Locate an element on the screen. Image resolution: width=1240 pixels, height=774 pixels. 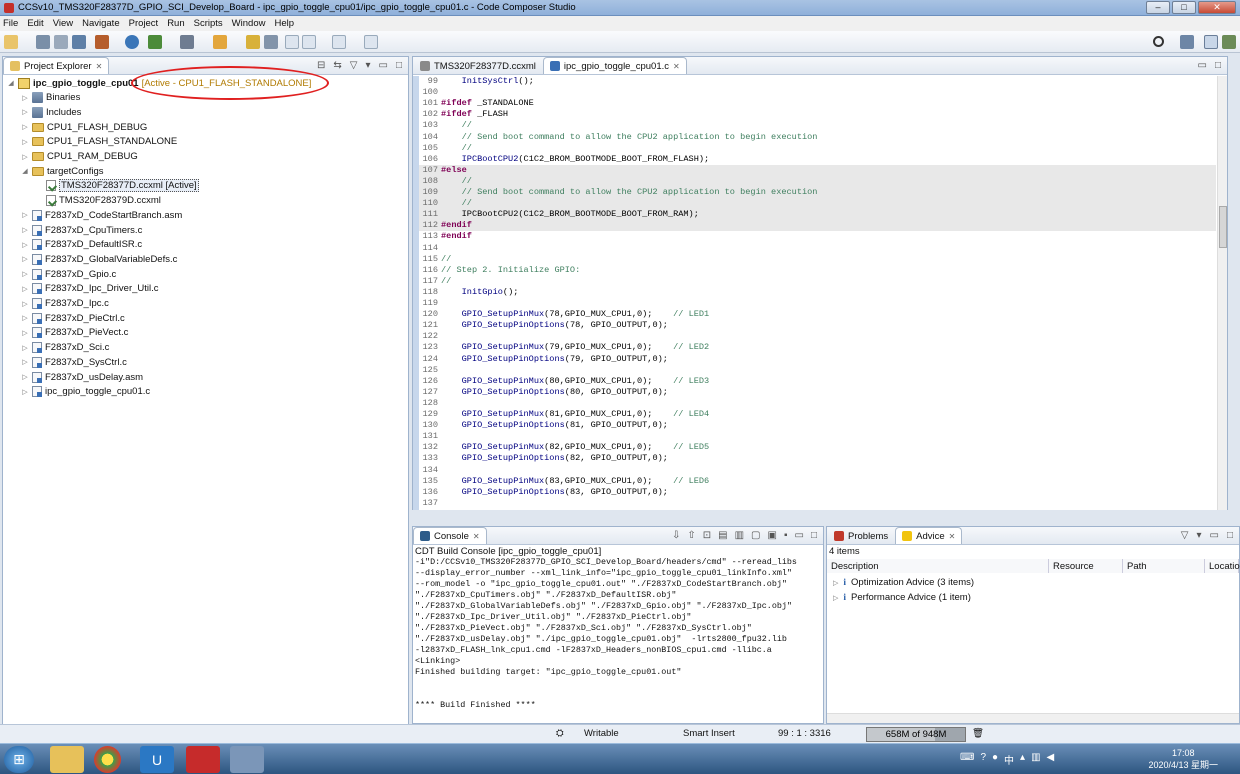
garbage-collect-icon: 🗑 is located at coordinates (978, 733).